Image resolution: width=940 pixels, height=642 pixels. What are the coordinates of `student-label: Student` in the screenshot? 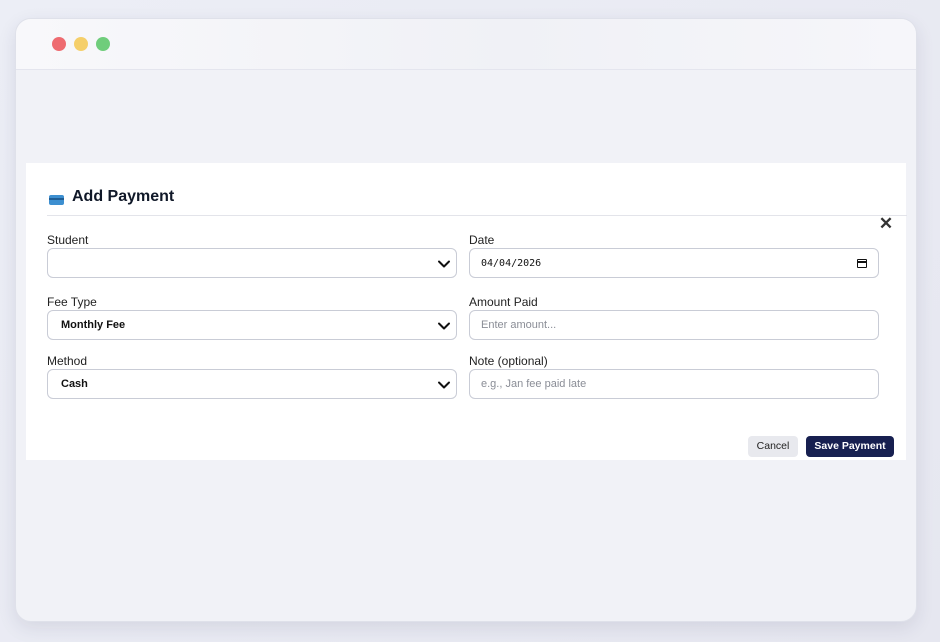 It's located at (68, 240).